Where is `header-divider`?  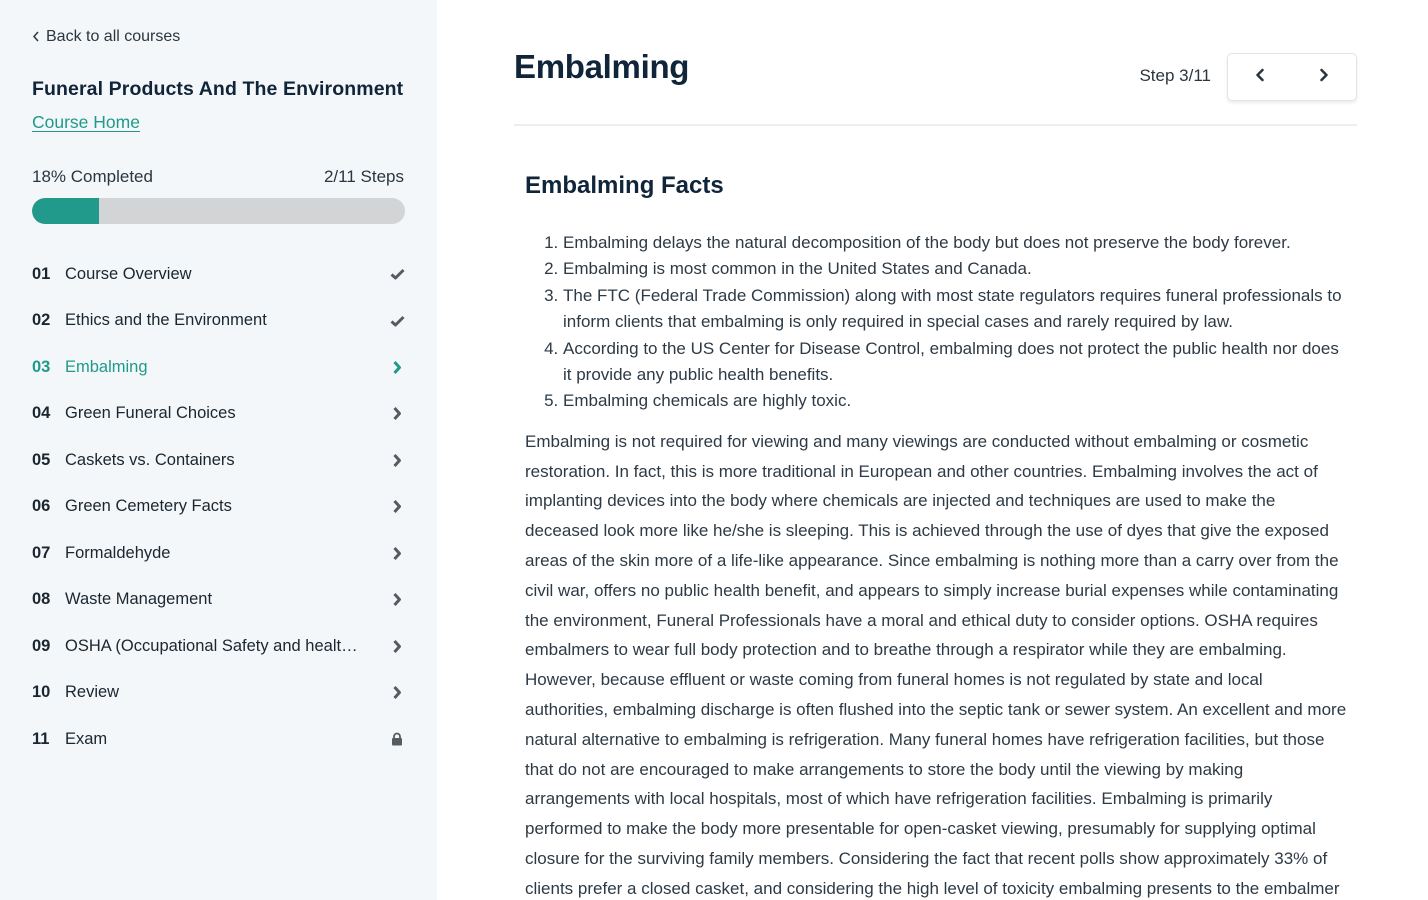 header-divider is located at coordinates (935, 125).